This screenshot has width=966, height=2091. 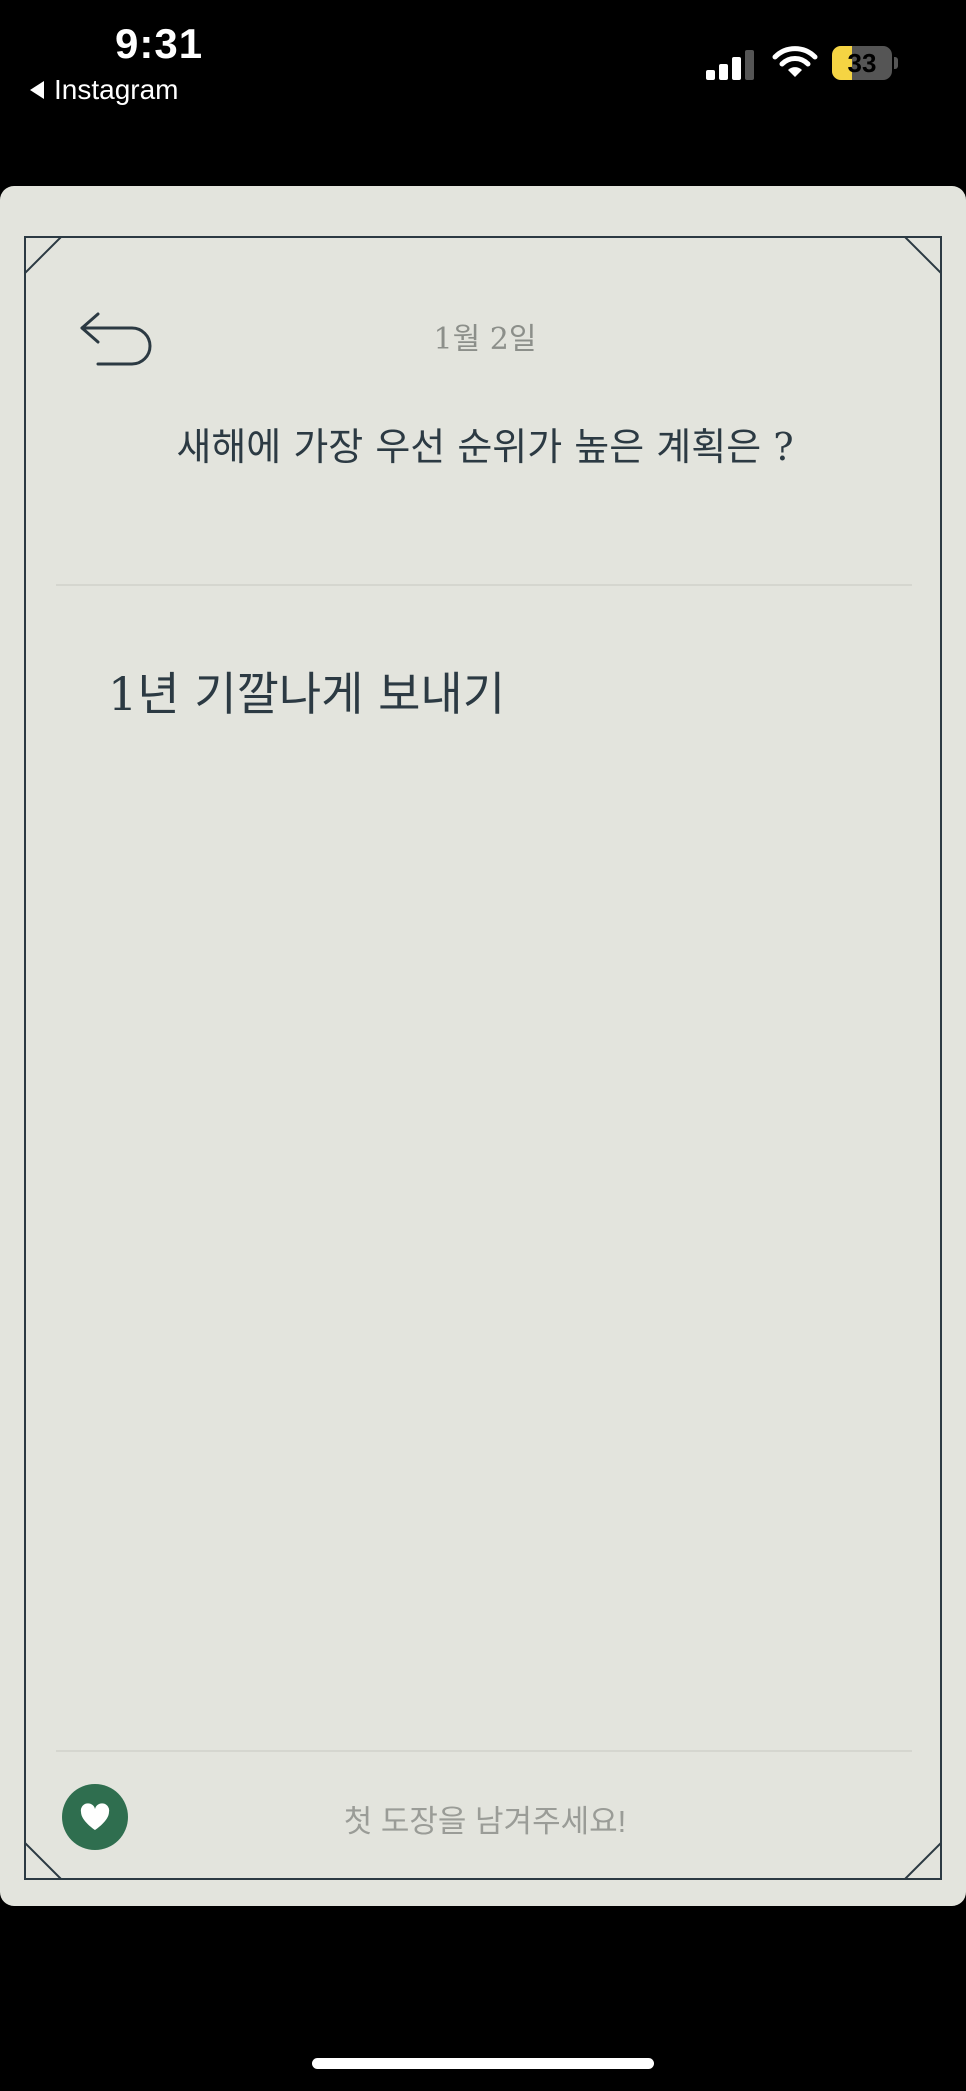 What do you see at coordinates (731, 64) in the screenshot?
I see `cellular-signal-icon` at bounding box center [731, 64].